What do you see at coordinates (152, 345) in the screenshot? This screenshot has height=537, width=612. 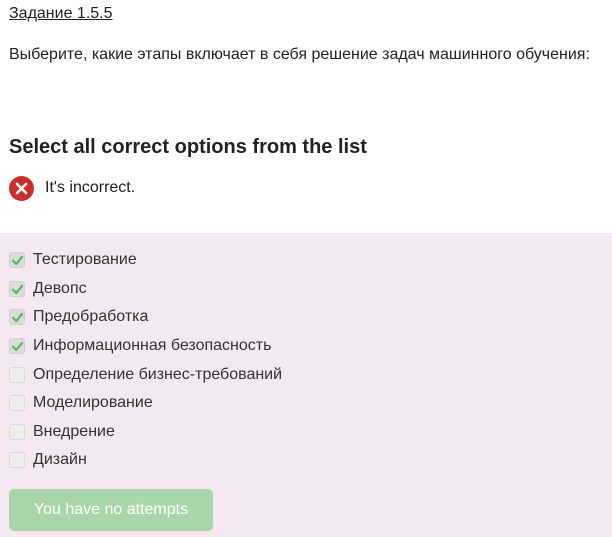 I see `option-label: Информационная безопасность` at bounding box center [152, 345].